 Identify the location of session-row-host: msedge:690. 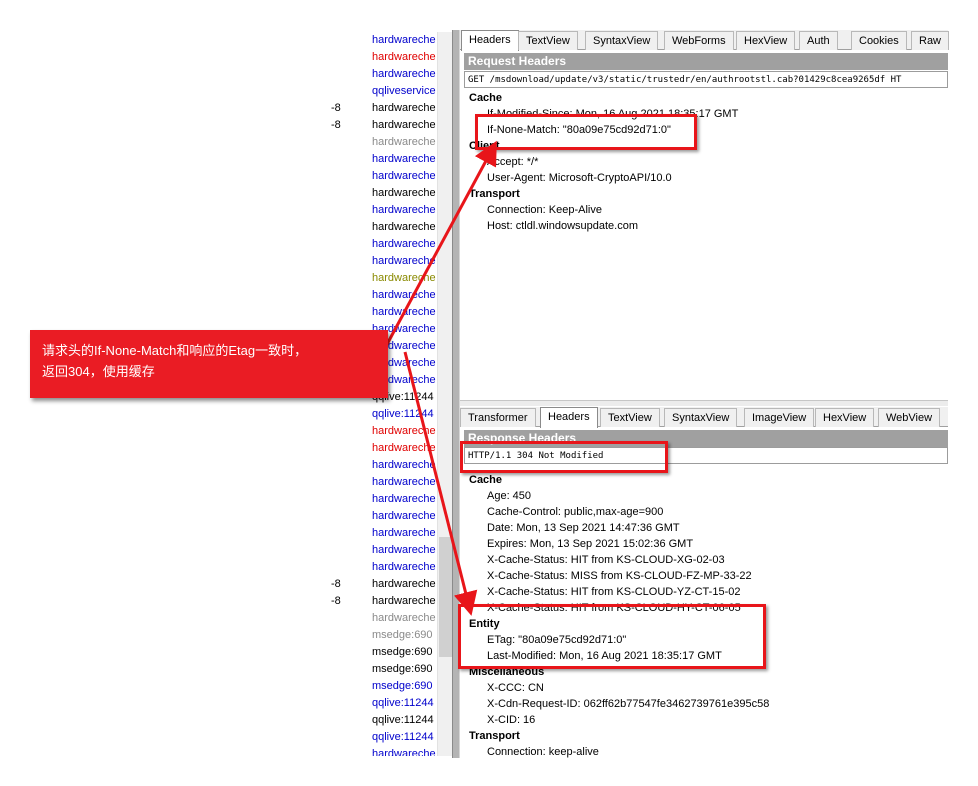
(402, 635).